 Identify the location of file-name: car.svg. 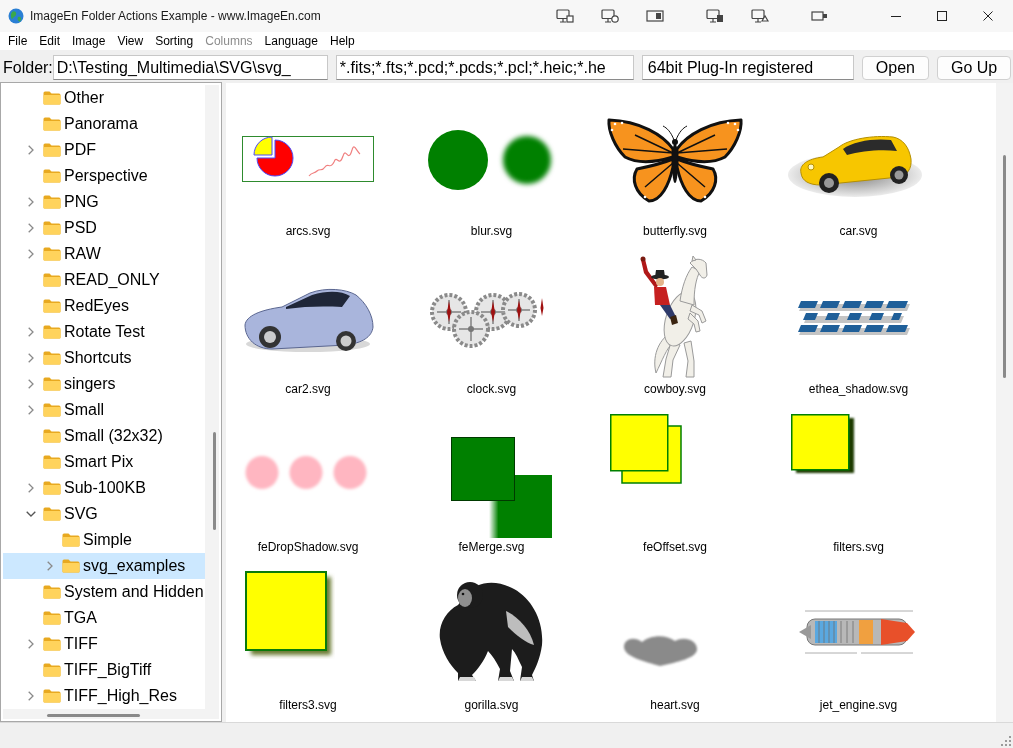
(858, 231).